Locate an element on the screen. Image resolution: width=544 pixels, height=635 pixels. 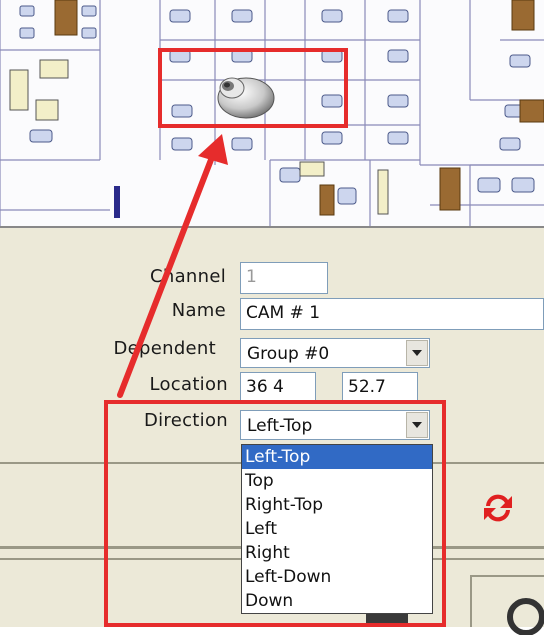
dependent-label: Dependent is located at coordinates (164, 348).